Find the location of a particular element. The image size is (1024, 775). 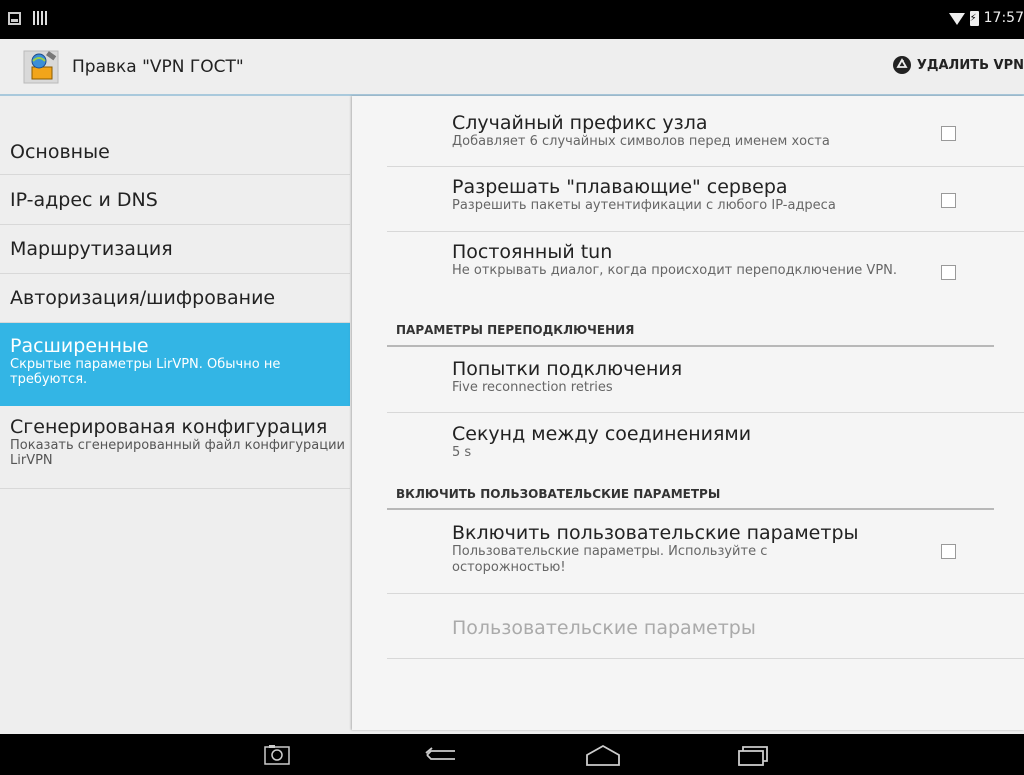

recents-icon is located at coordinates (753, 757).